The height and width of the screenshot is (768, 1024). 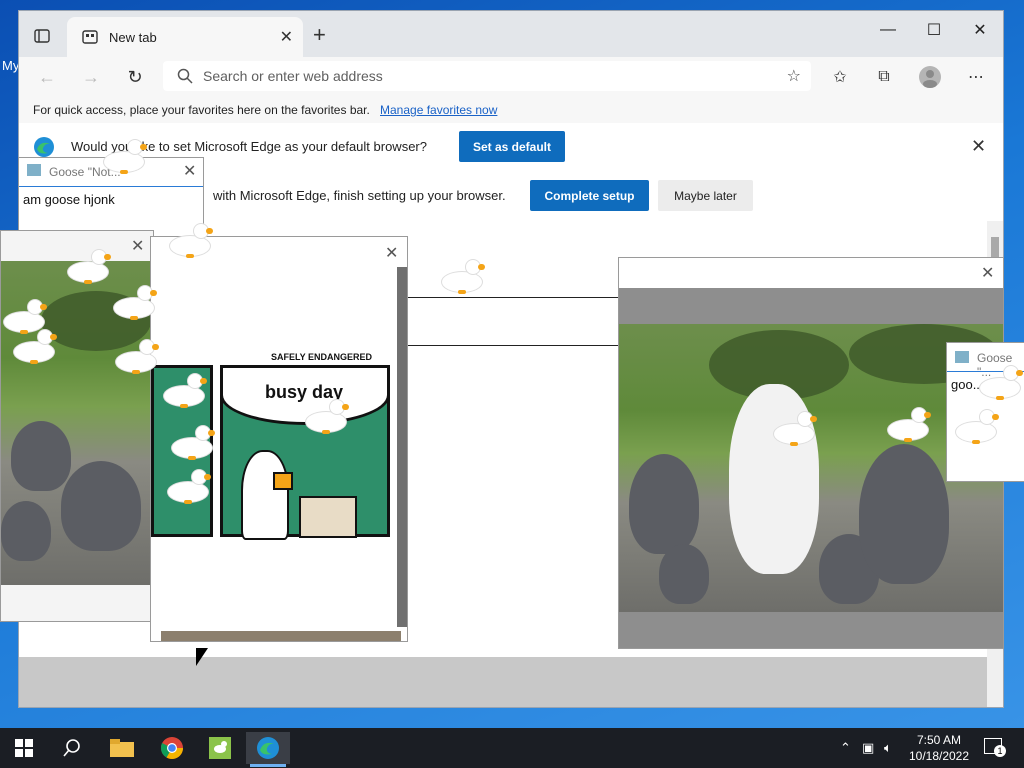 I want to click on favorites-icon: ✩, so click(x=840, y=77).